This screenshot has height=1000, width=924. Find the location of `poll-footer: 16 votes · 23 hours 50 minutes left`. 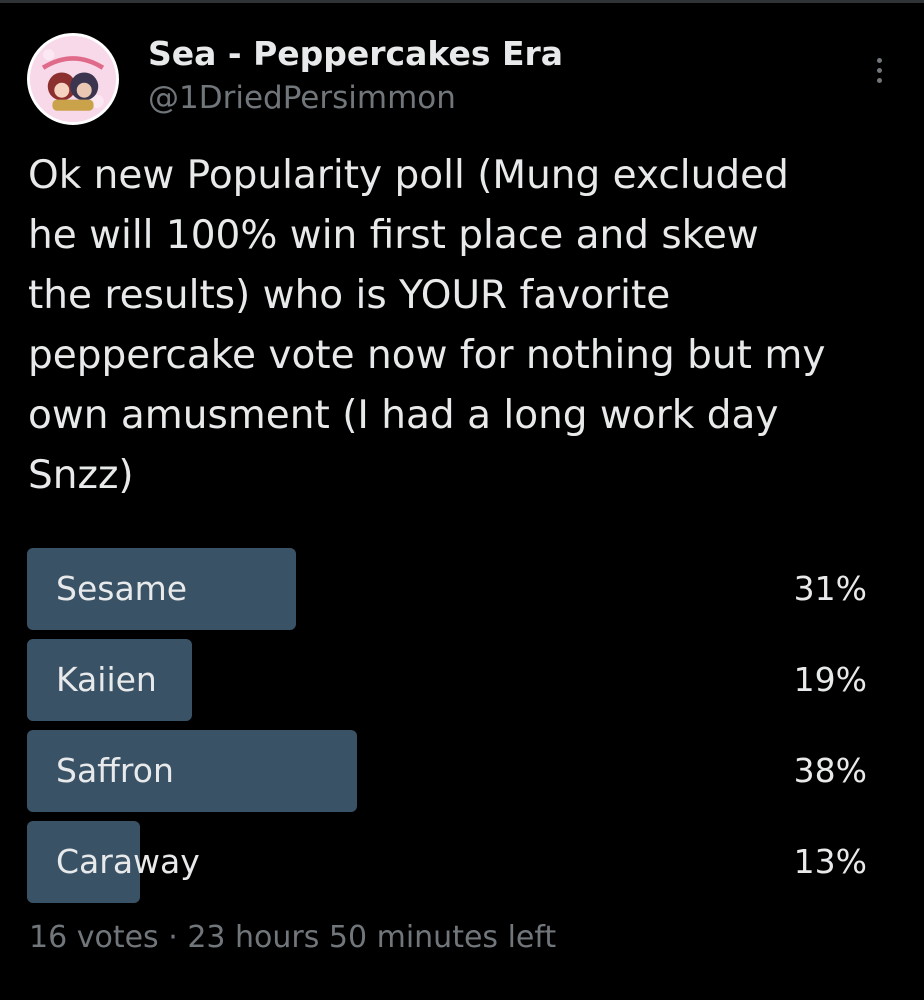

poll-footer: 16 votes · 23 hours 50 minutes left is located at coordinates (292, 937).